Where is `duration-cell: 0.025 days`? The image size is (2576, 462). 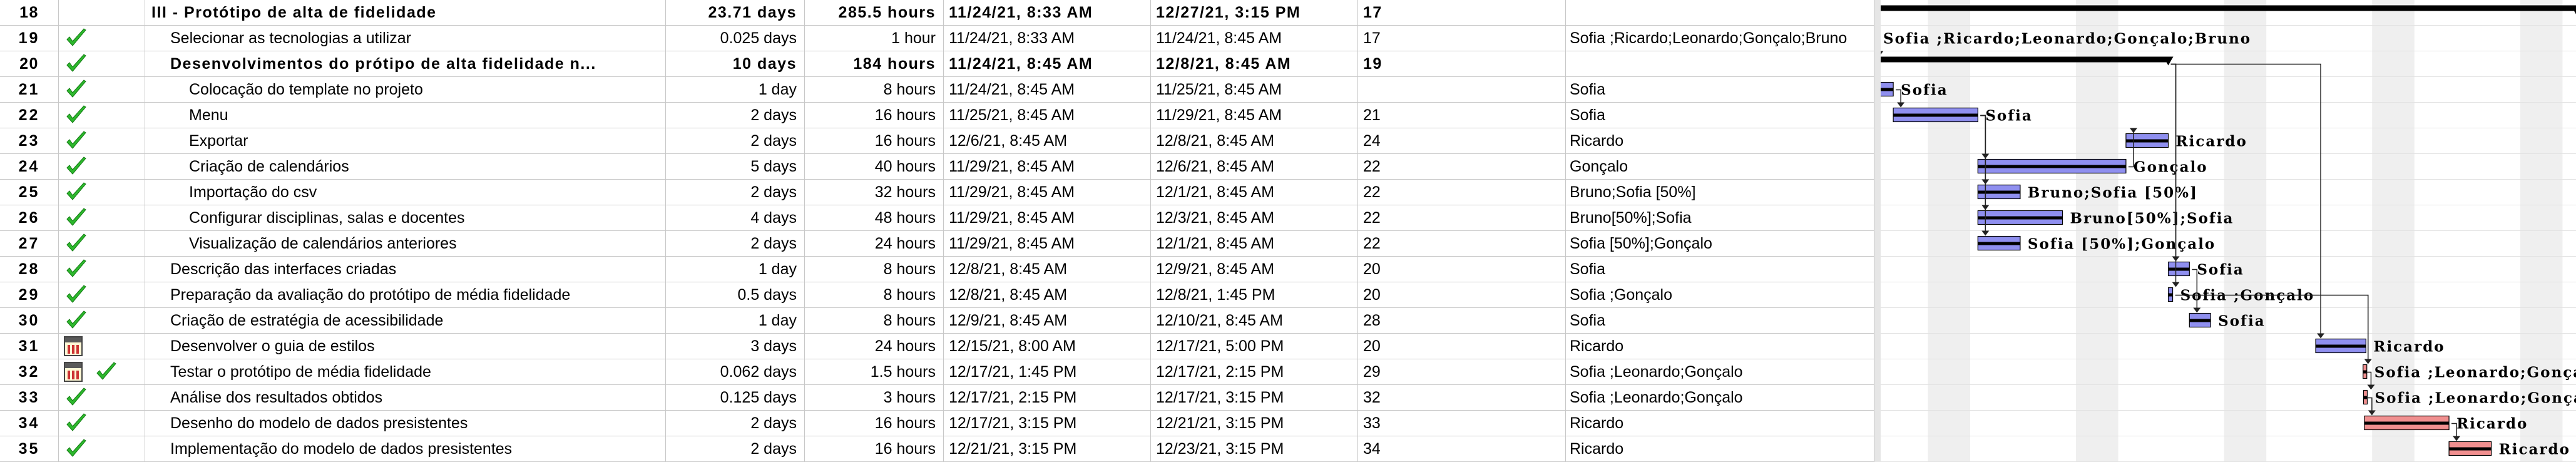
duration-cell: 0.025 days is located at coordinates (735, 38).